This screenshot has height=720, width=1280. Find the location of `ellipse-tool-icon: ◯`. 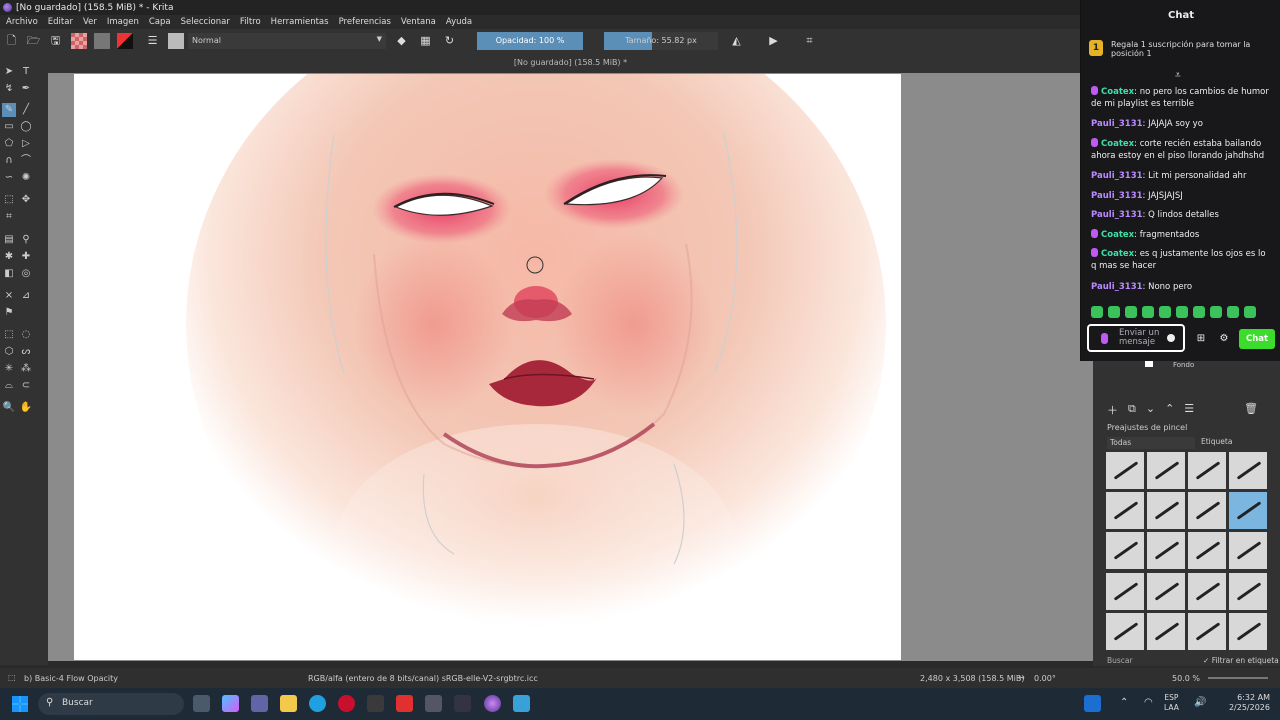

ellipse-tool-icon: ◯ is located at coordinates (26, 127).